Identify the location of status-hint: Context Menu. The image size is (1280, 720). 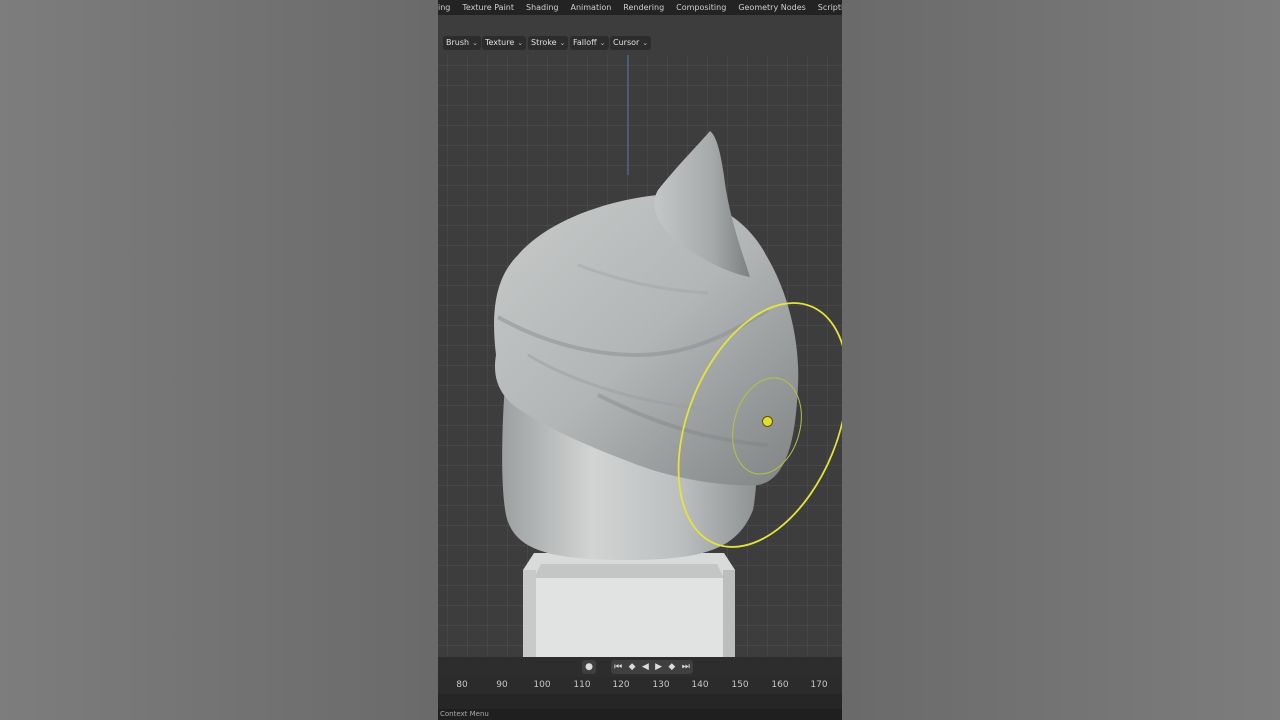
(464, 714).